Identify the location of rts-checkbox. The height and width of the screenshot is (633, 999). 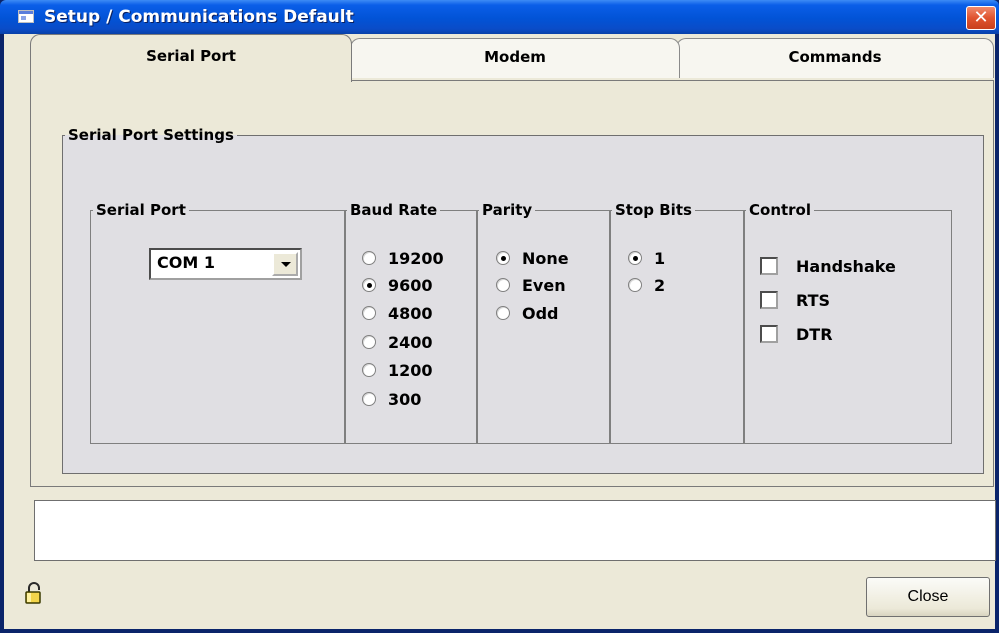
(769, 300).